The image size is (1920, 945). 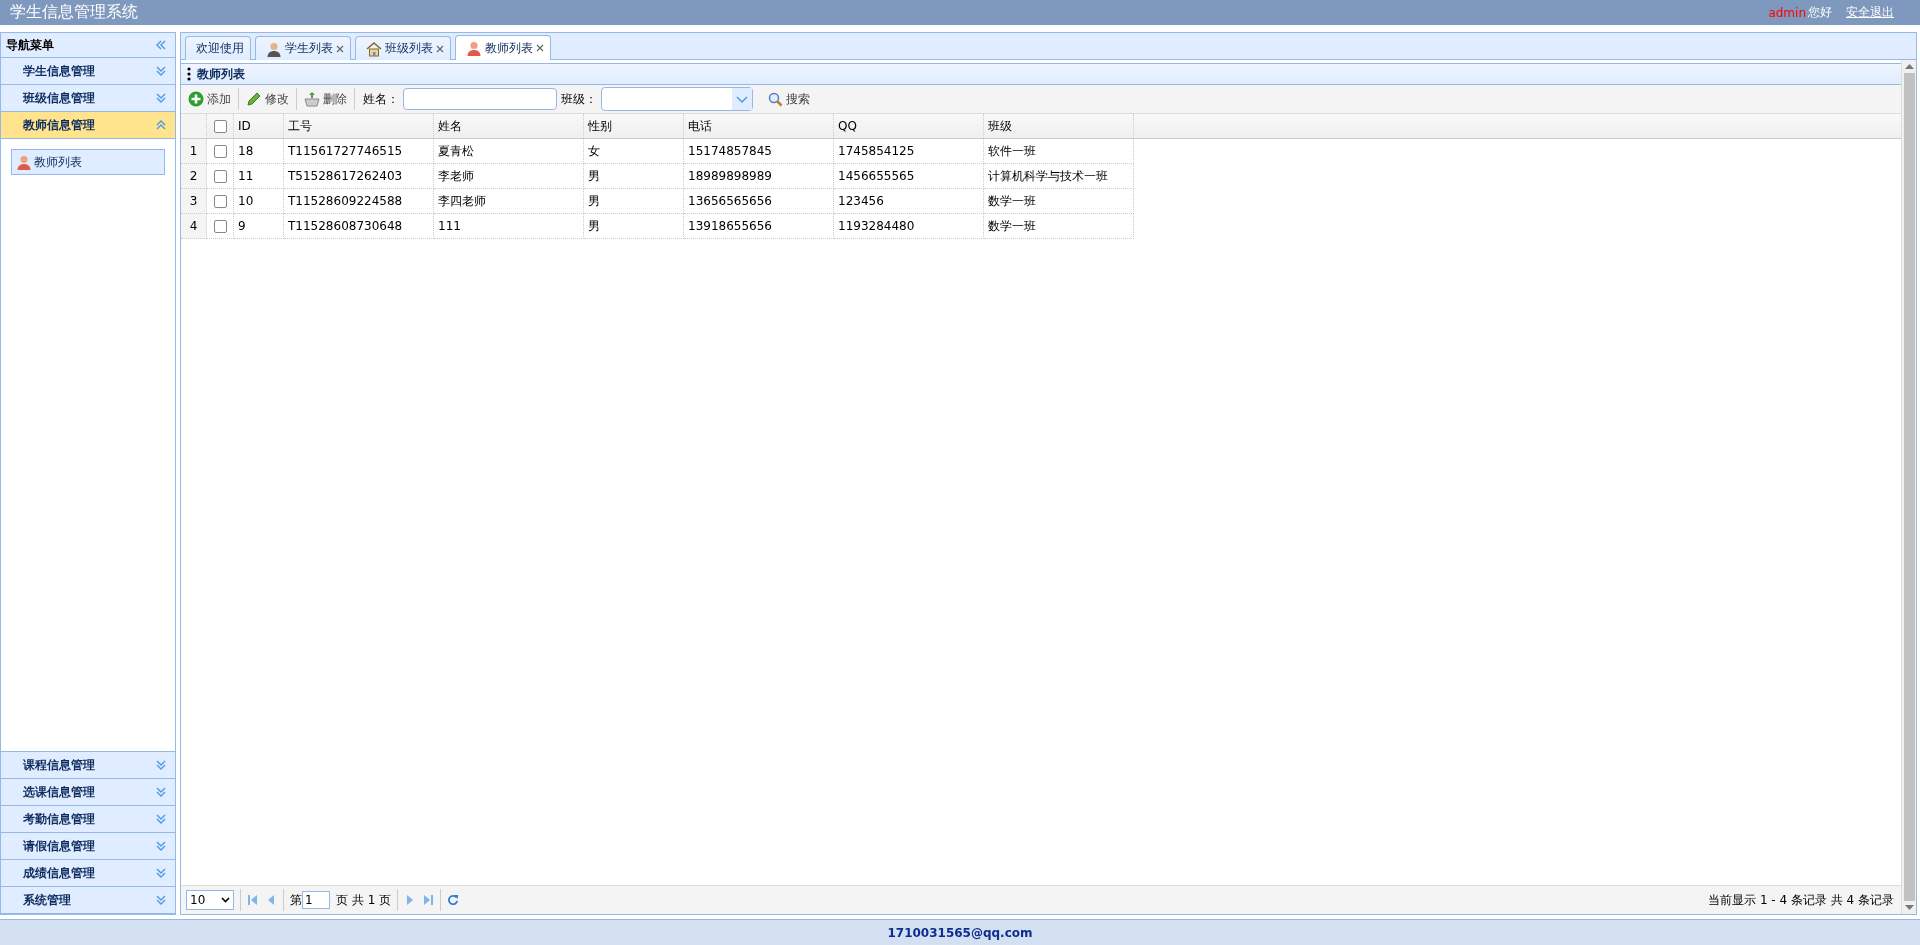 I want to click on accordion-header: 班级信息管理, so click(x=88, y=98).